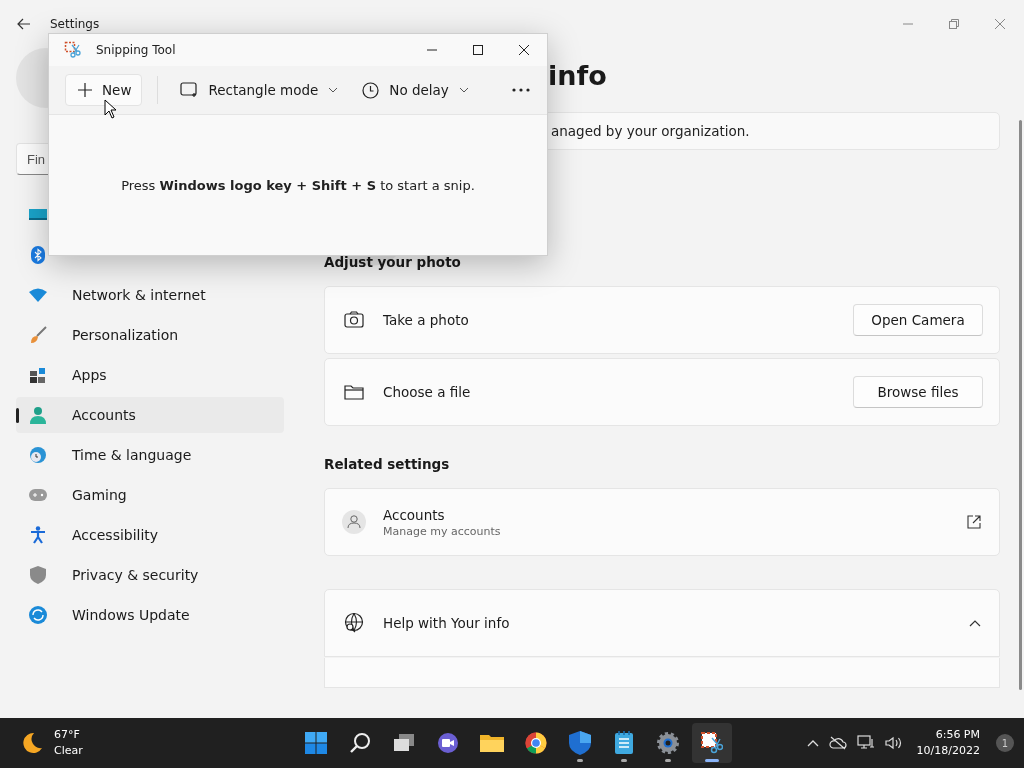 The image size is (1024, 768). What do you see at coordinates (650, 131) in the screenshot?
I see `notice-text: anaged by your organization.` at bounding box center [650, 131].